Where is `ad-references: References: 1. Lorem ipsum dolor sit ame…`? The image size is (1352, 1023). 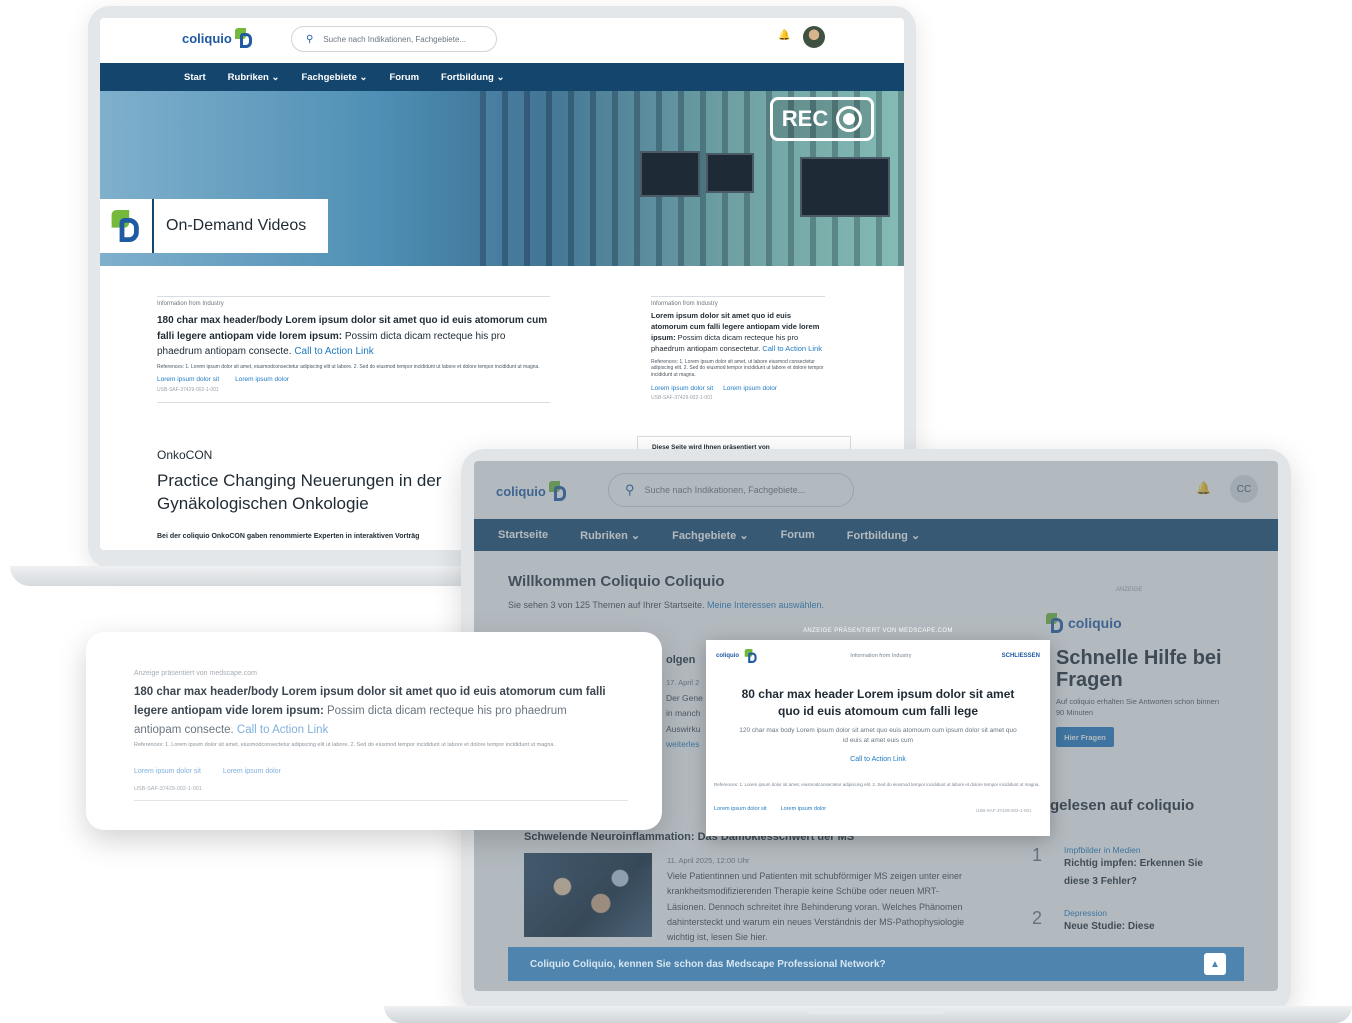 ad-references: References: 1. Lorem ipsum dolor sit ame… is located at coordinates (877, 784).